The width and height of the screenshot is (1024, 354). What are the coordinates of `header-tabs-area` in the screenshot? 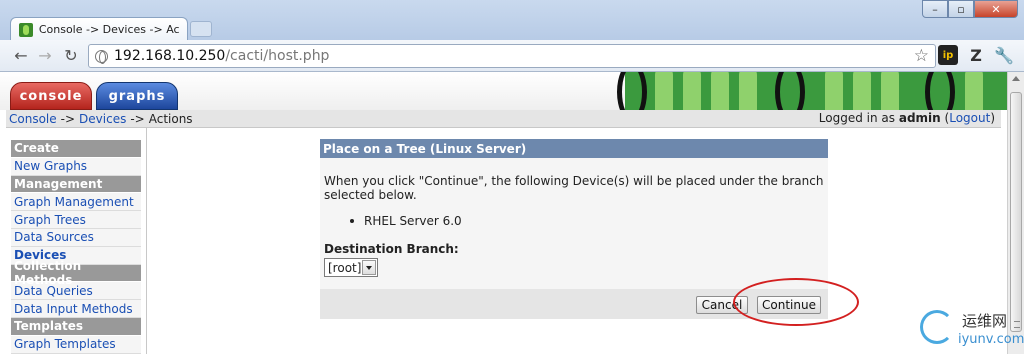 It's located at (312, 91).